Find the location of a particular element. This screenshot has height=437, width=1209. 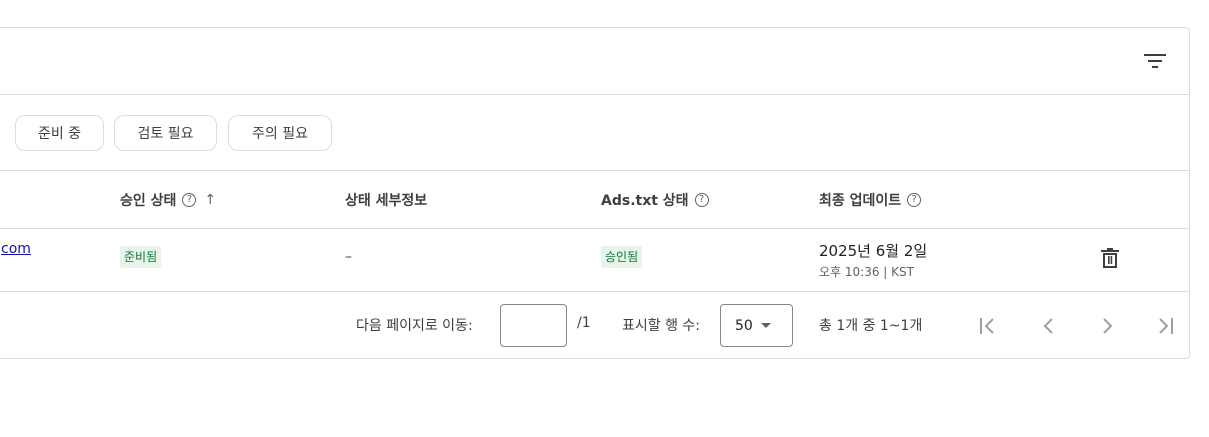

rows-per-page-value: 50 is located at coordinates (744, 325).